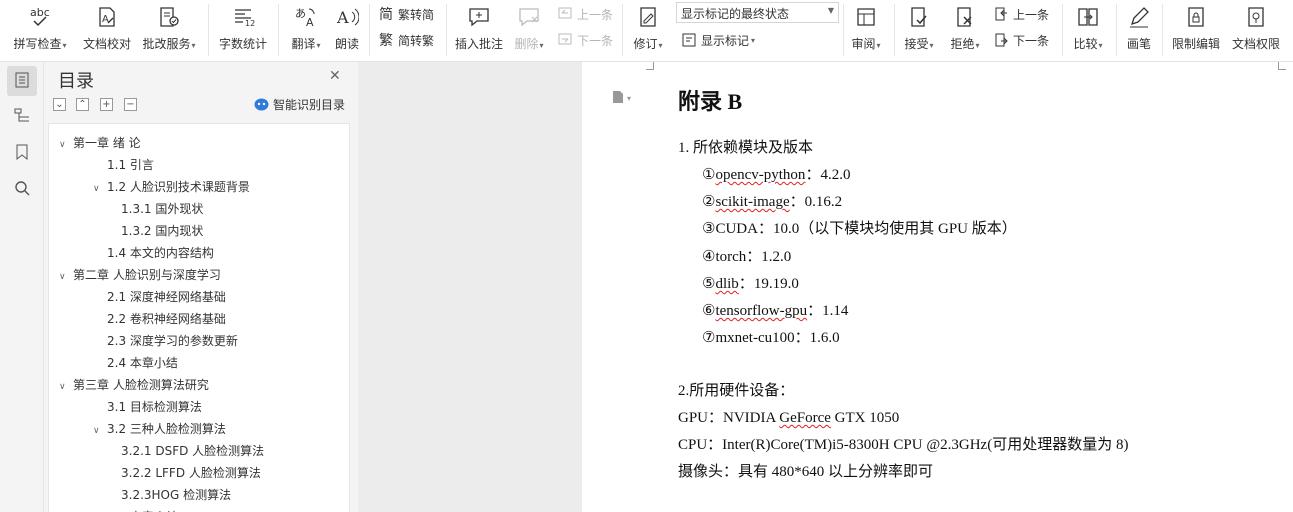 The height and width of the screenshot is (512, 1293). I want to click on toc-title: 目录, so click(76, 81).